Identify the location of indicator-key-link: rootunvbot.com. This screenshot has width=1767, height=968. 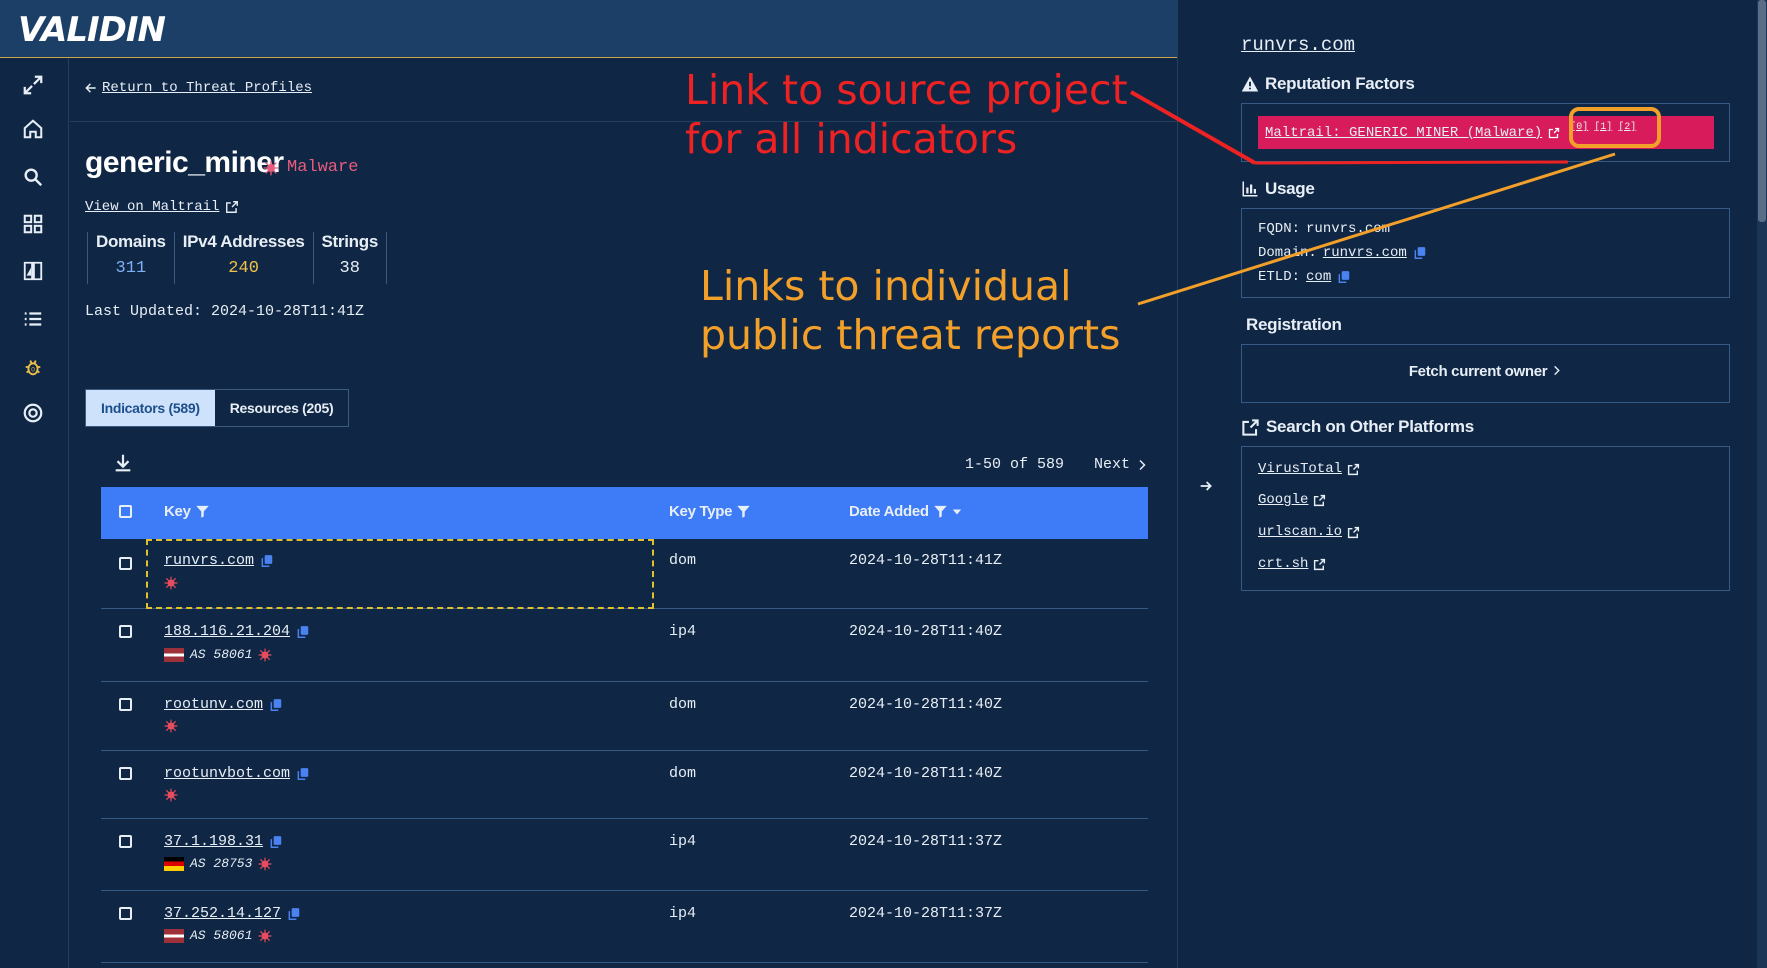
(227, 773).